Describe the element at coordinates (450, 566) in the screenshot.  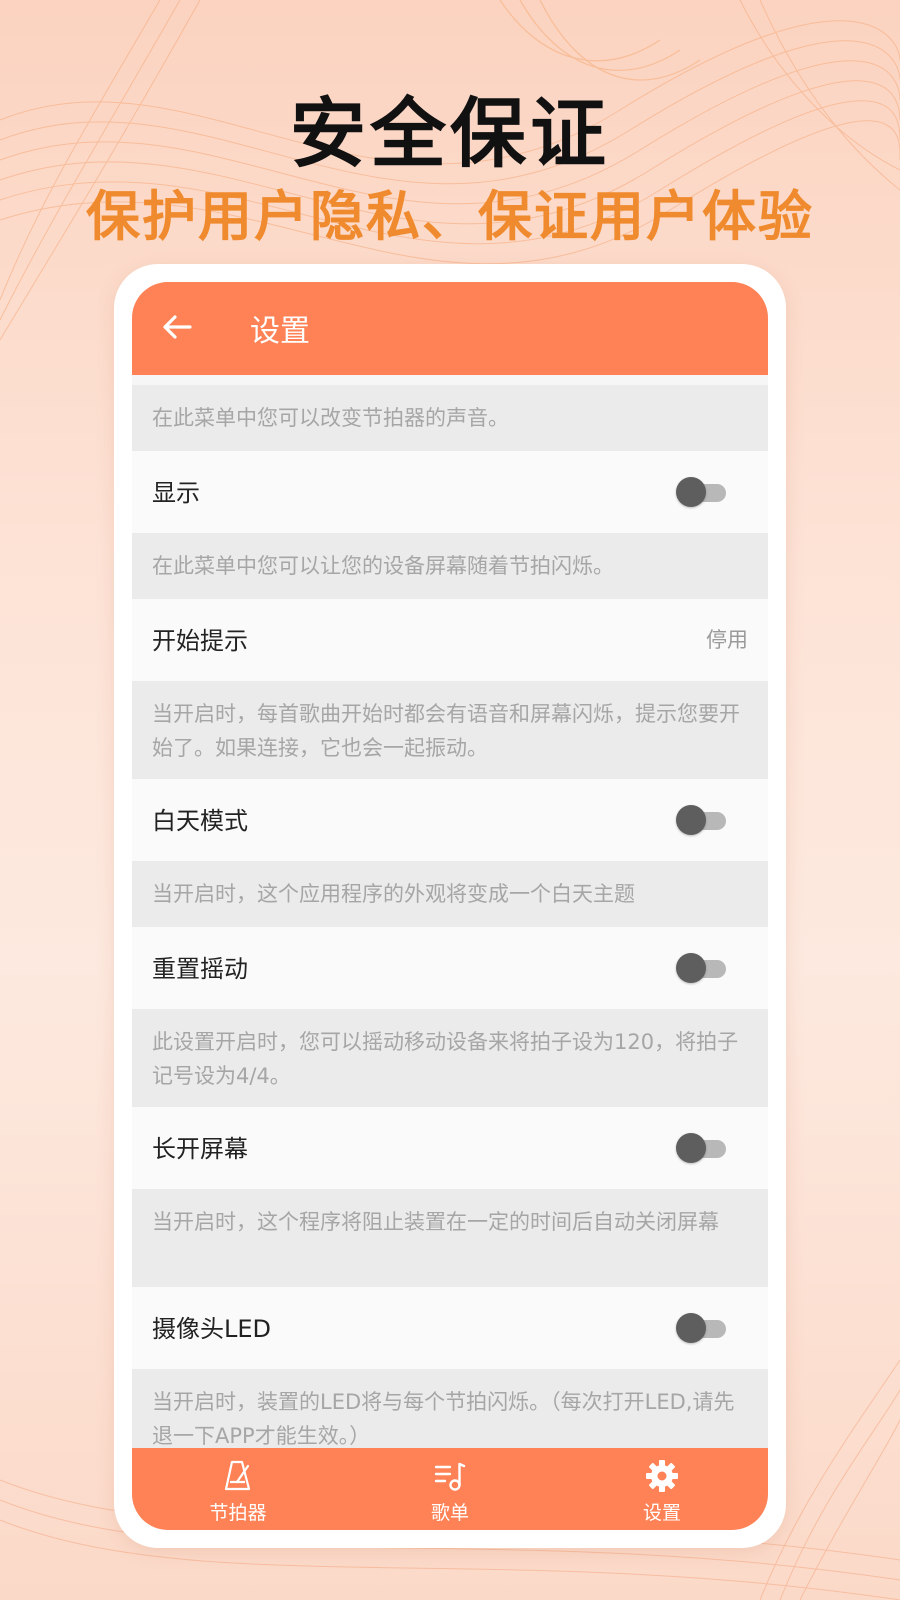
I see `display-description: 在此菜单中您可以让您的设备屏幕随着节拍闪烁。` at that location.